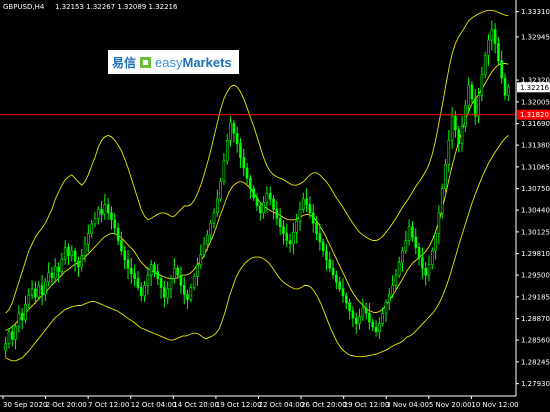  Describe the element at coordinates (535, 211) in the screenshot. I see `y-tick-label: 1.30440` at that location.